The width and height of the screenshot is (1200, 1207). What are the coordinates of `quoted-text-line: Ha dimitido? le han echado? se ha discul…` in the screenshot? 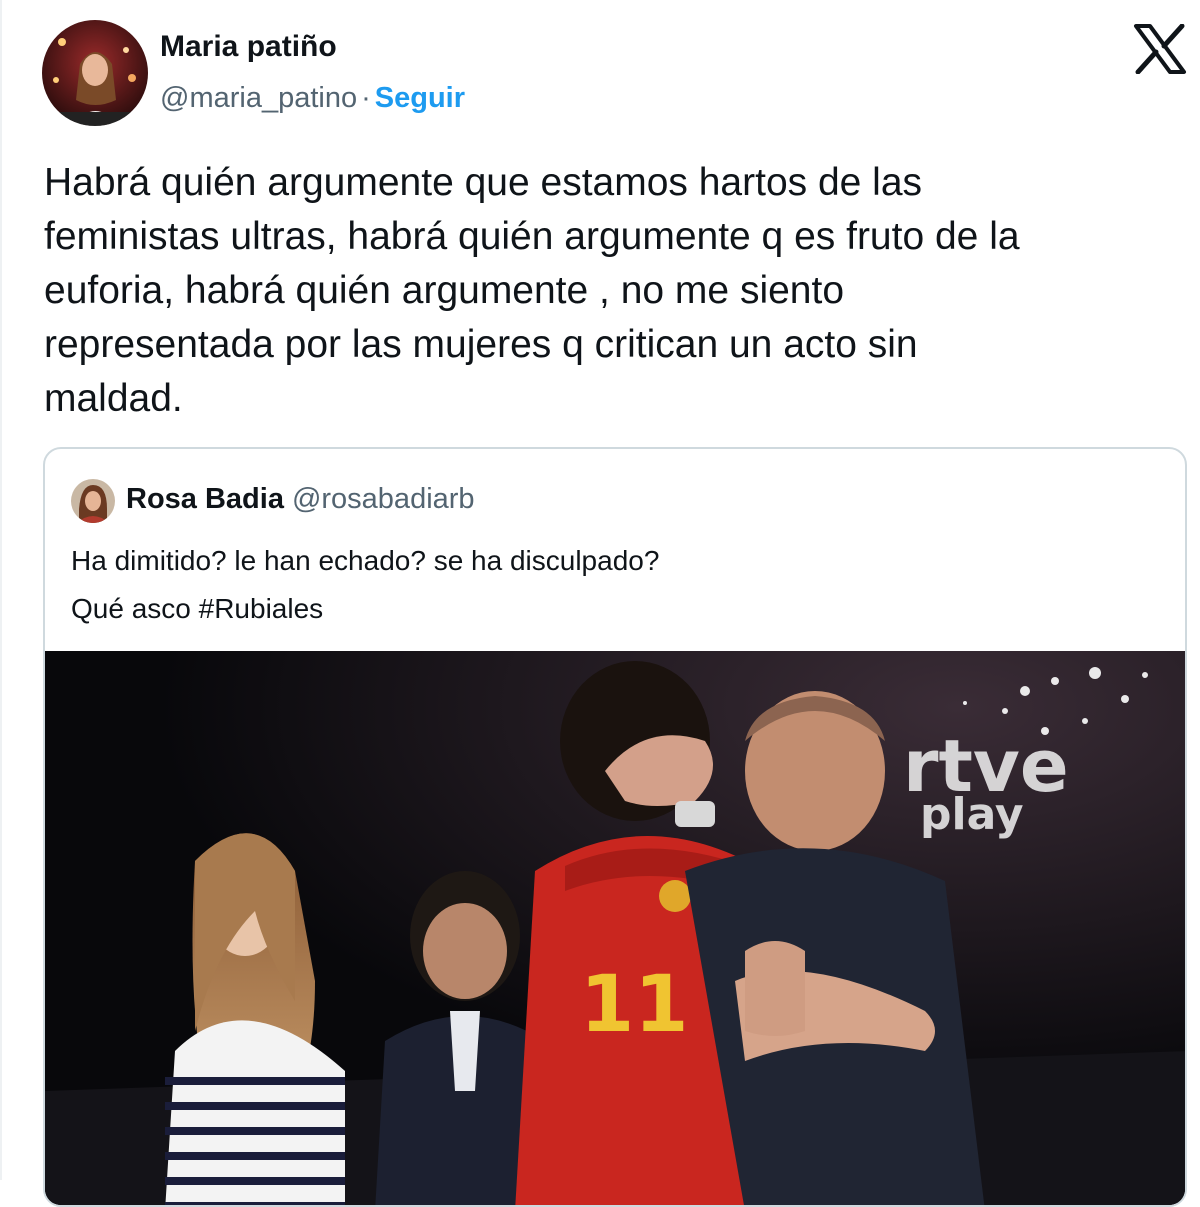 It's located at (365, 560).